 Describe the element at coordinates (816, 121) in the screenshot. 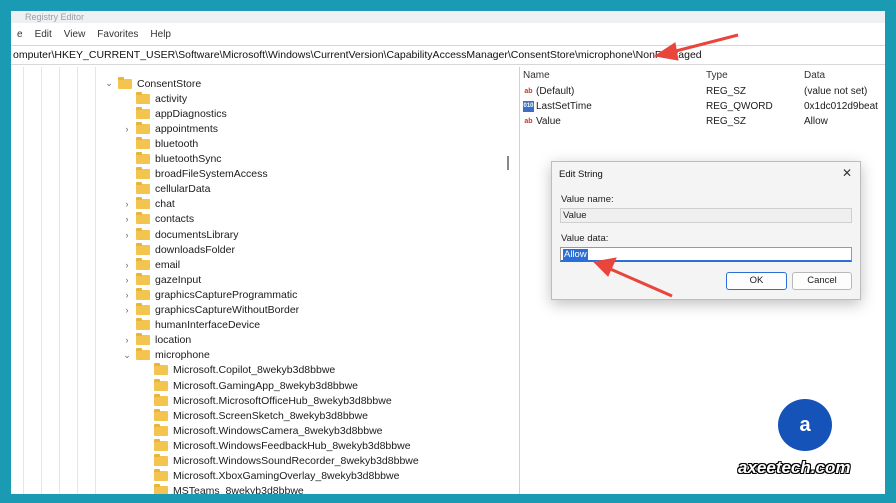

I see `value-data: Allow` at that location.